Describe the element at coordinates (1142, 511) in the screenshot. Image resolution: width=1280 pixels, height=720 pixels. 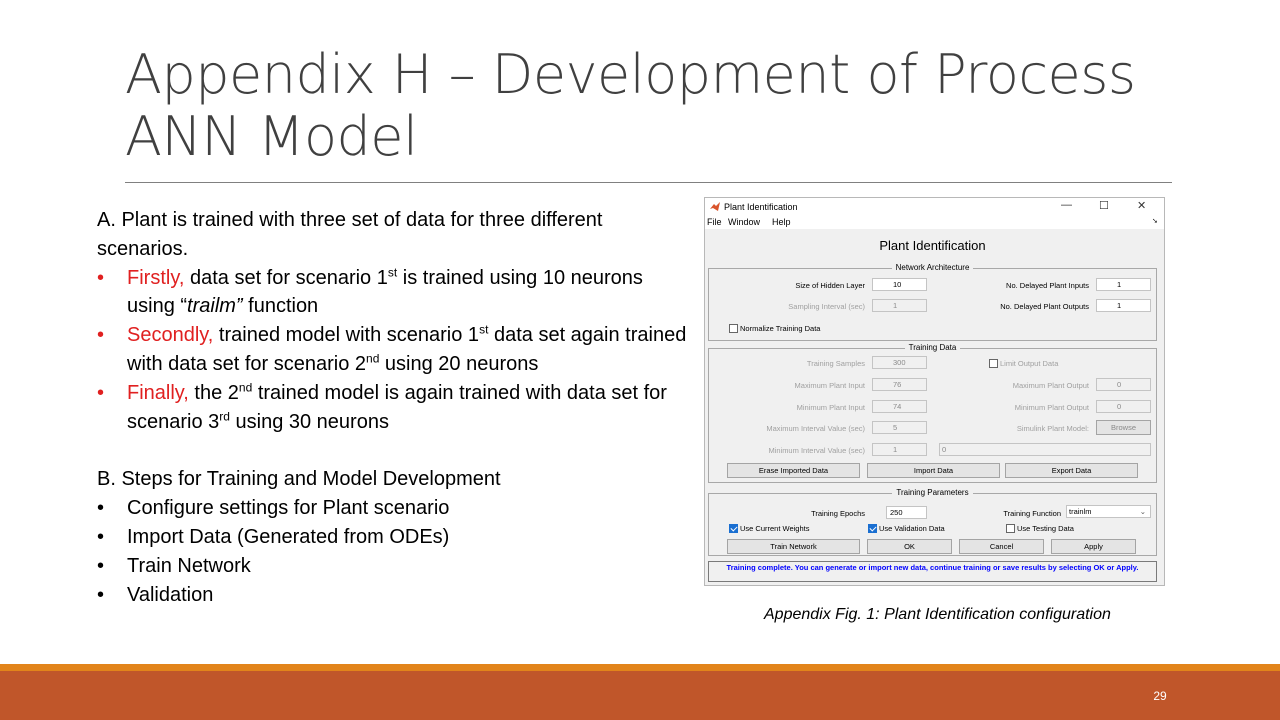
I see `chevron-down-icon: ⌄` at that location.